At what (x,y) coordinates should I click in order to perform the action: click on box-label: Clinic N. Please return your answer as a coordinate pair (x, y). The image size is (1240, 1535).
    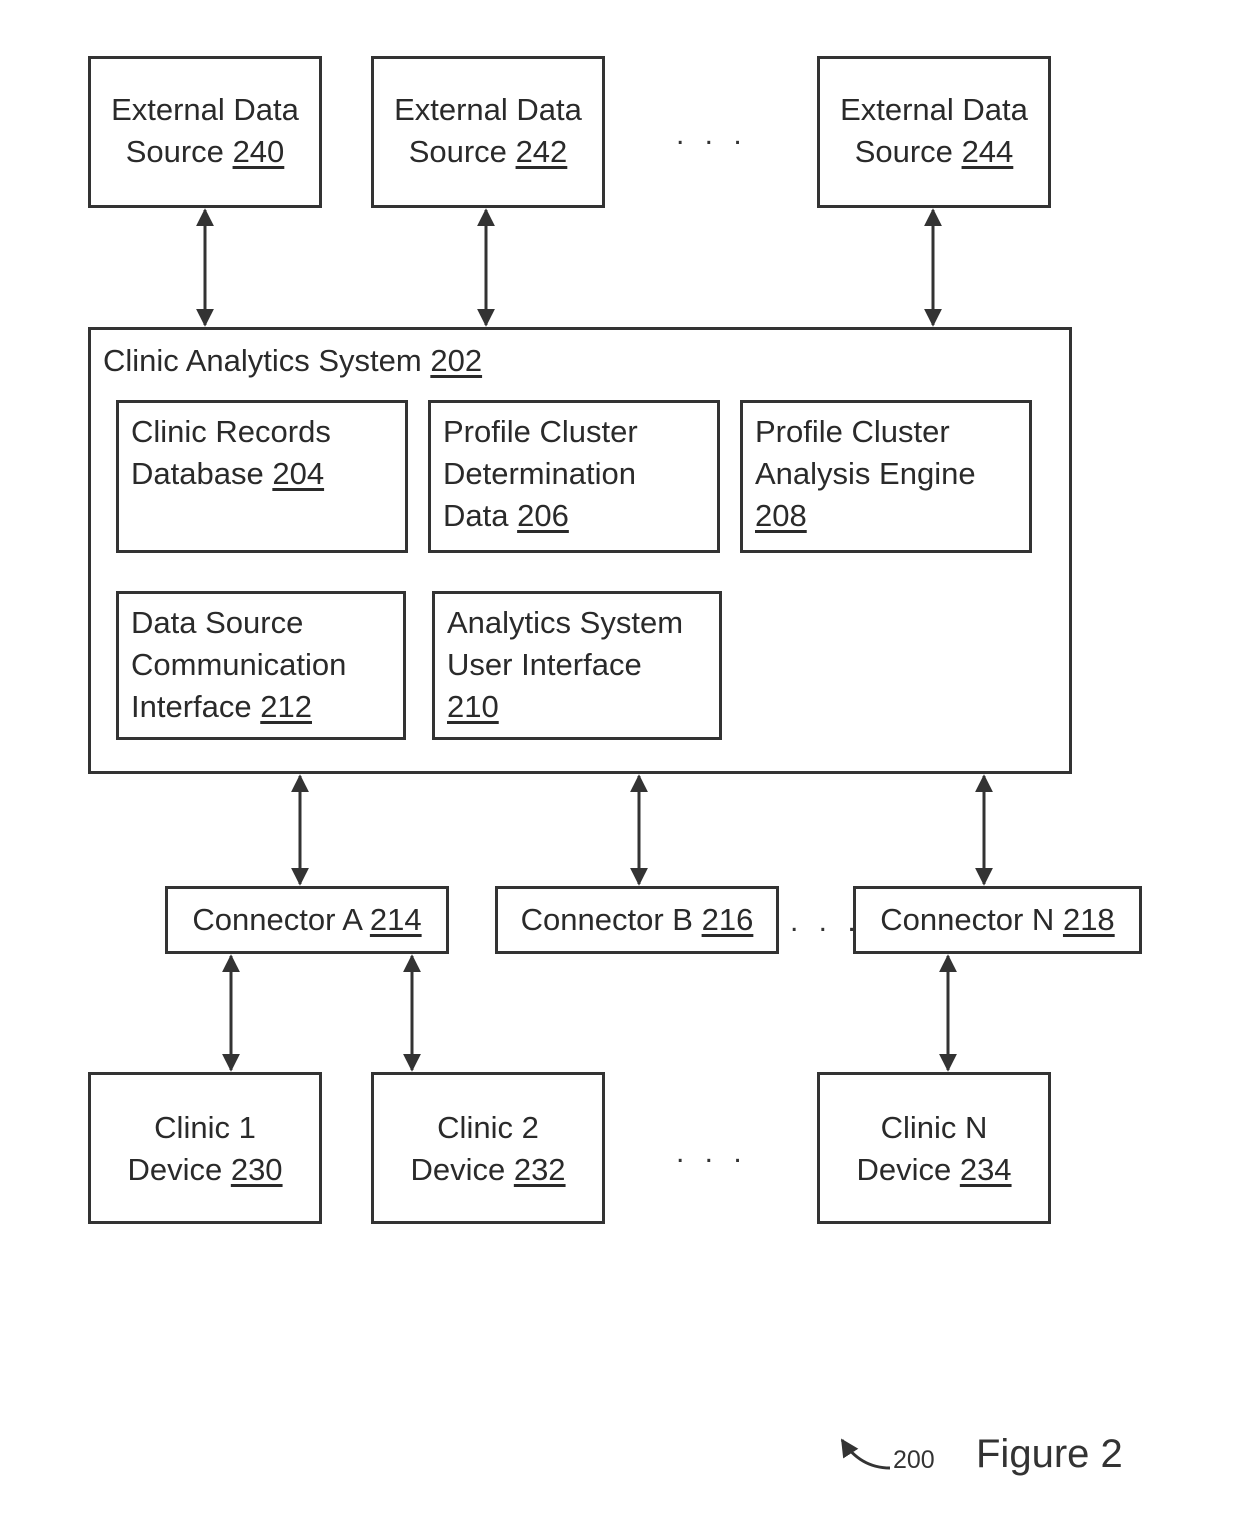
    Looking at the image, I should click on (934, 1127).